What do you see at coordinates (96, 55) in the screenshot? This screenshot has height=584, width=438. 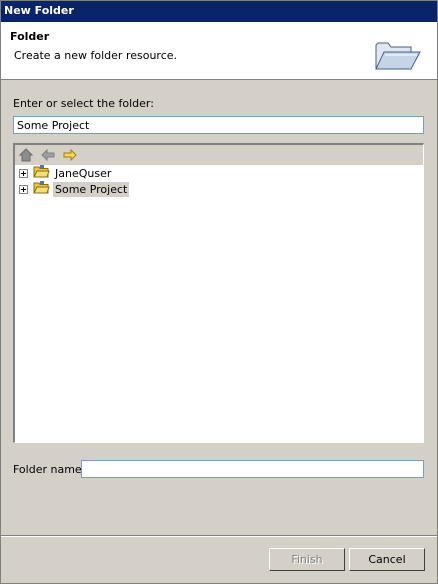 I see `banner-description: Create a new folder resource.` at bounding box center [96, 55].